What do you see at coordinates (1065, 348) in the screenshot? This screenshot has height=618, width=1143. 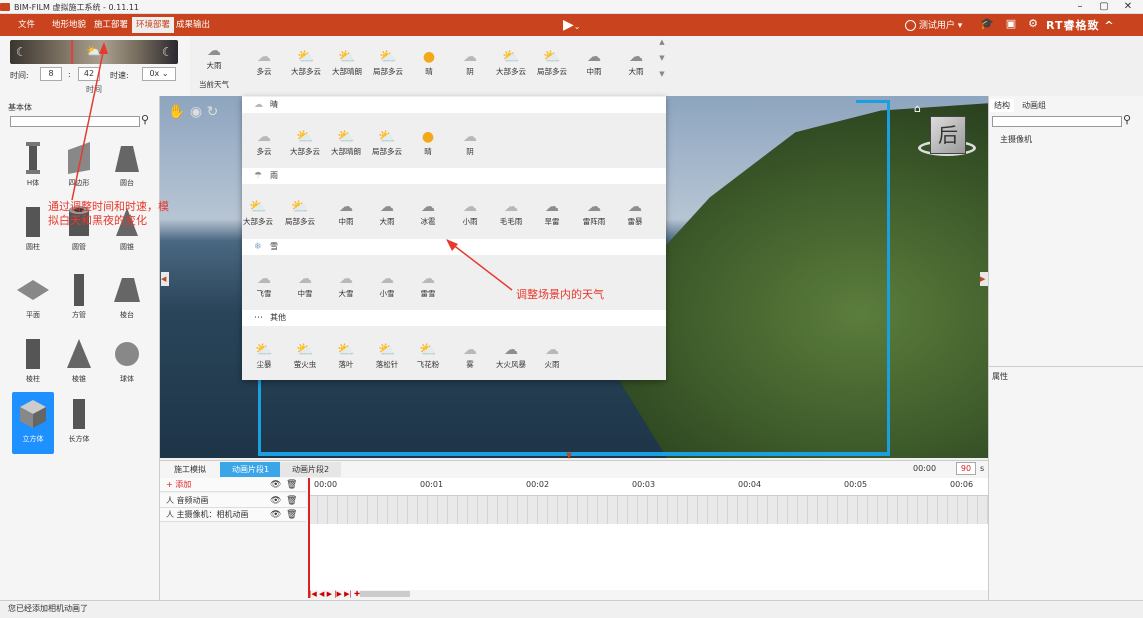 I see `right-panel` at bounding box center [1065, 348].